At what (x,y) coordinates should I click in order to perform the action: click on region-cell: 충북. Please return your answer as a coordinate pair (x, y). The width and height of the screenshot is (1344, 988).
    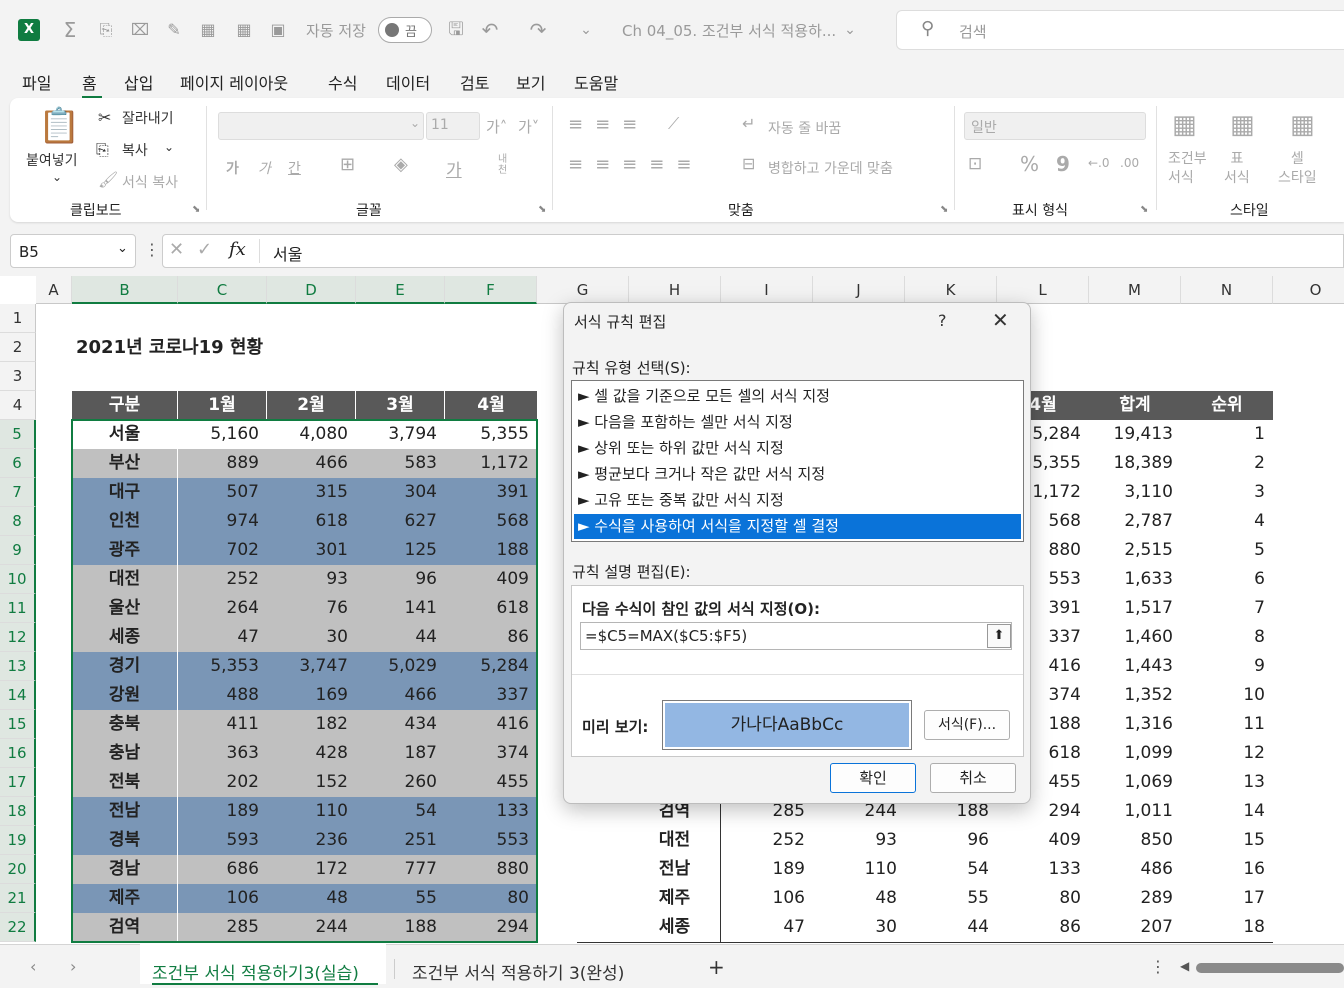
    Looking at the image, I should click on (125, 724).